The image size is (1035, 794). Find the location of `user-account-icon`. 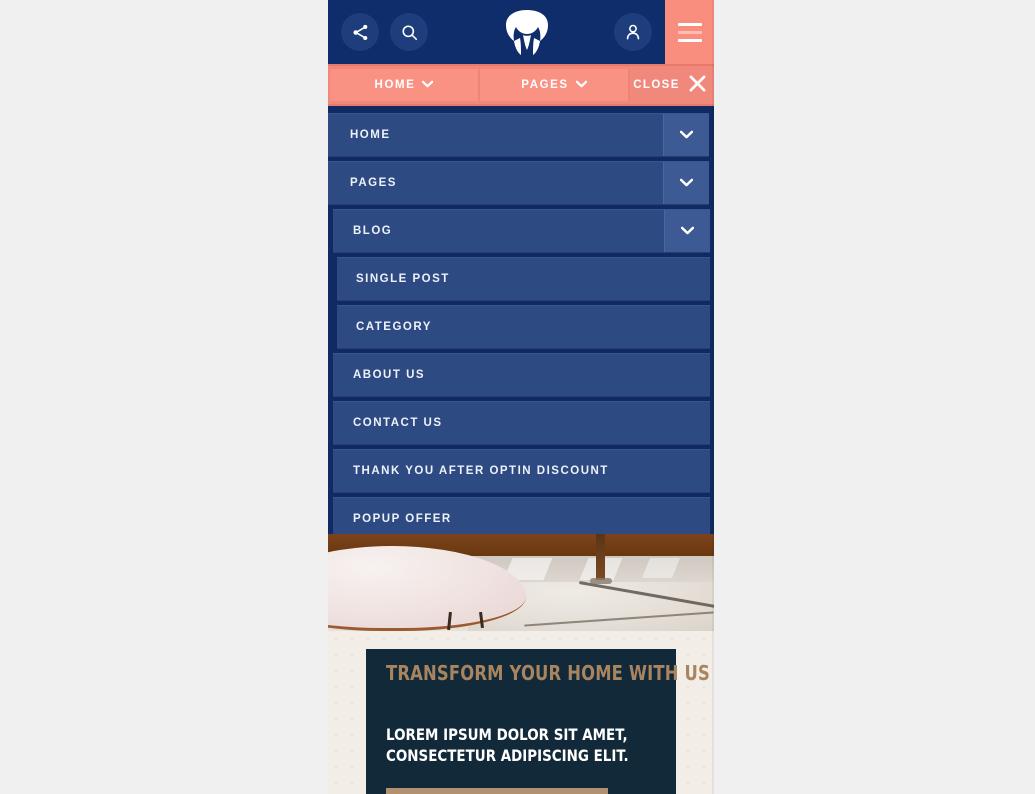

user-account-icon is located at coordinates (633, 32).